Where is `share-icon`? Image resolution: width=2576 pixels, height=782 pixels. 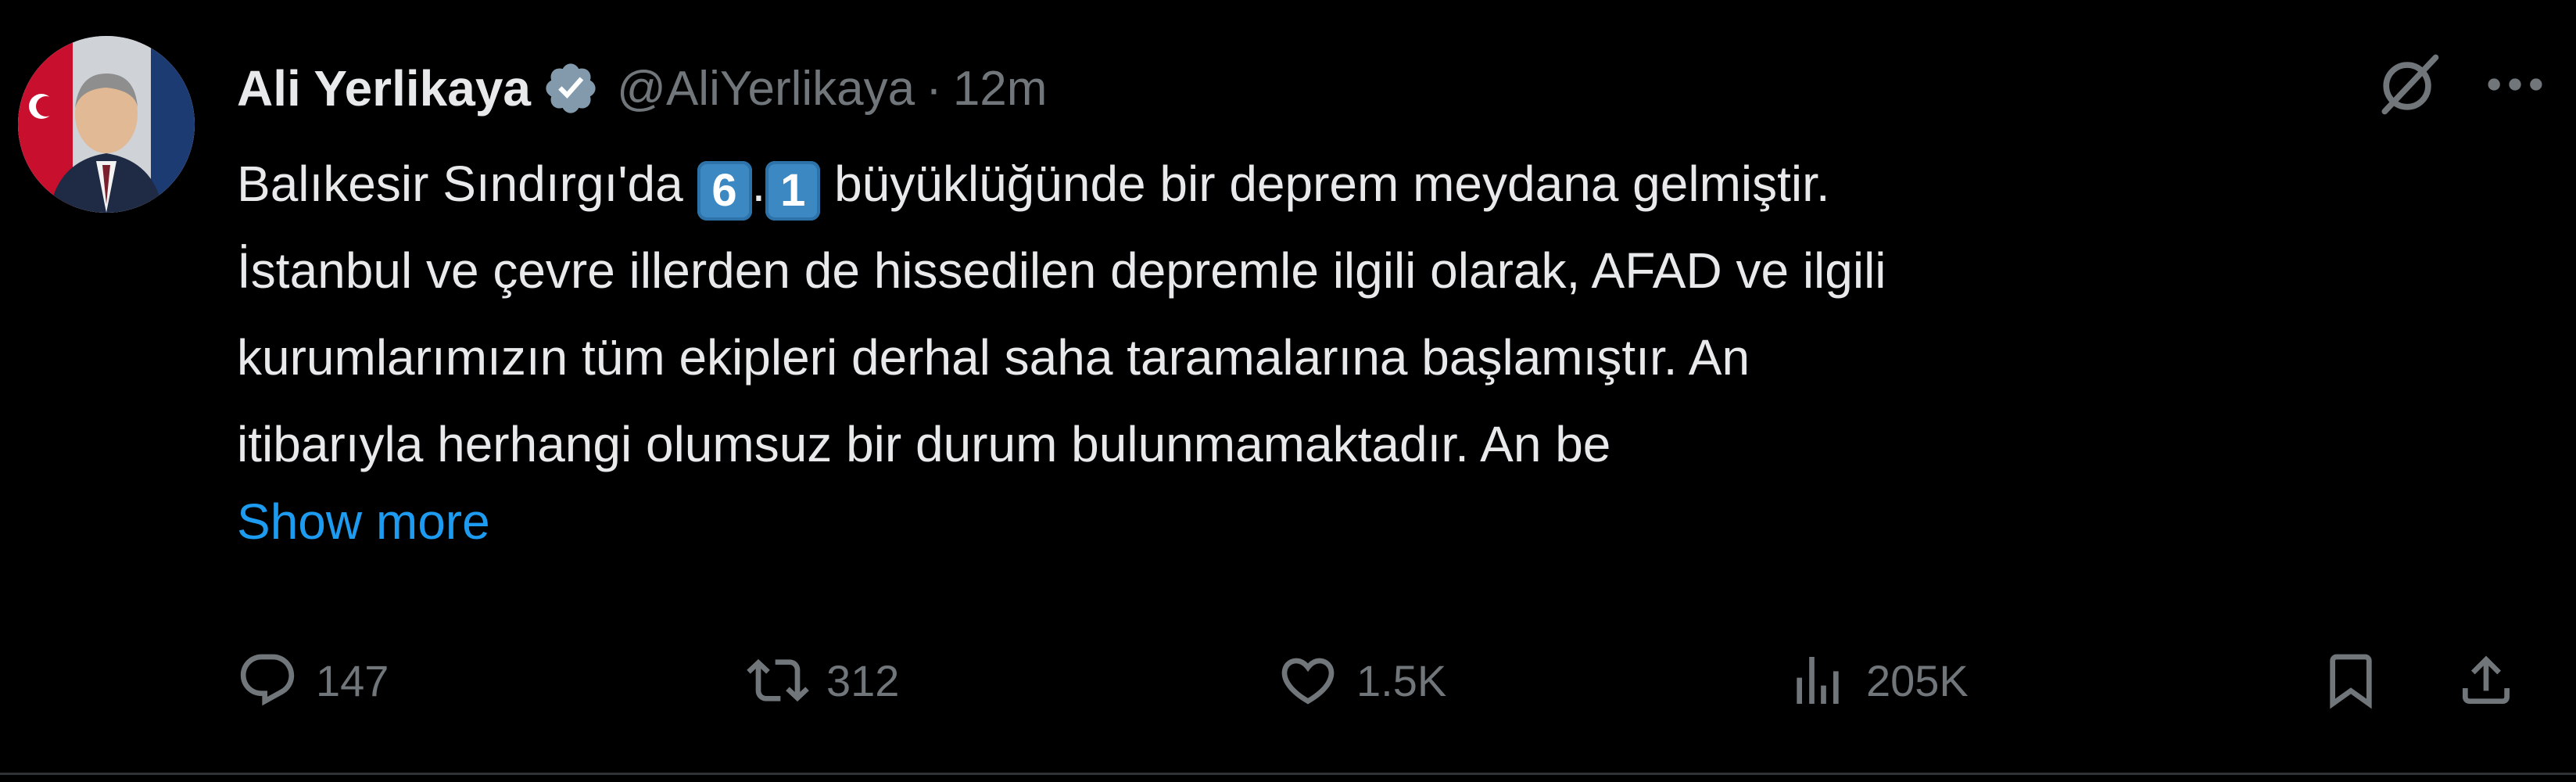
share-icon is located at coordinates (2486, 680).